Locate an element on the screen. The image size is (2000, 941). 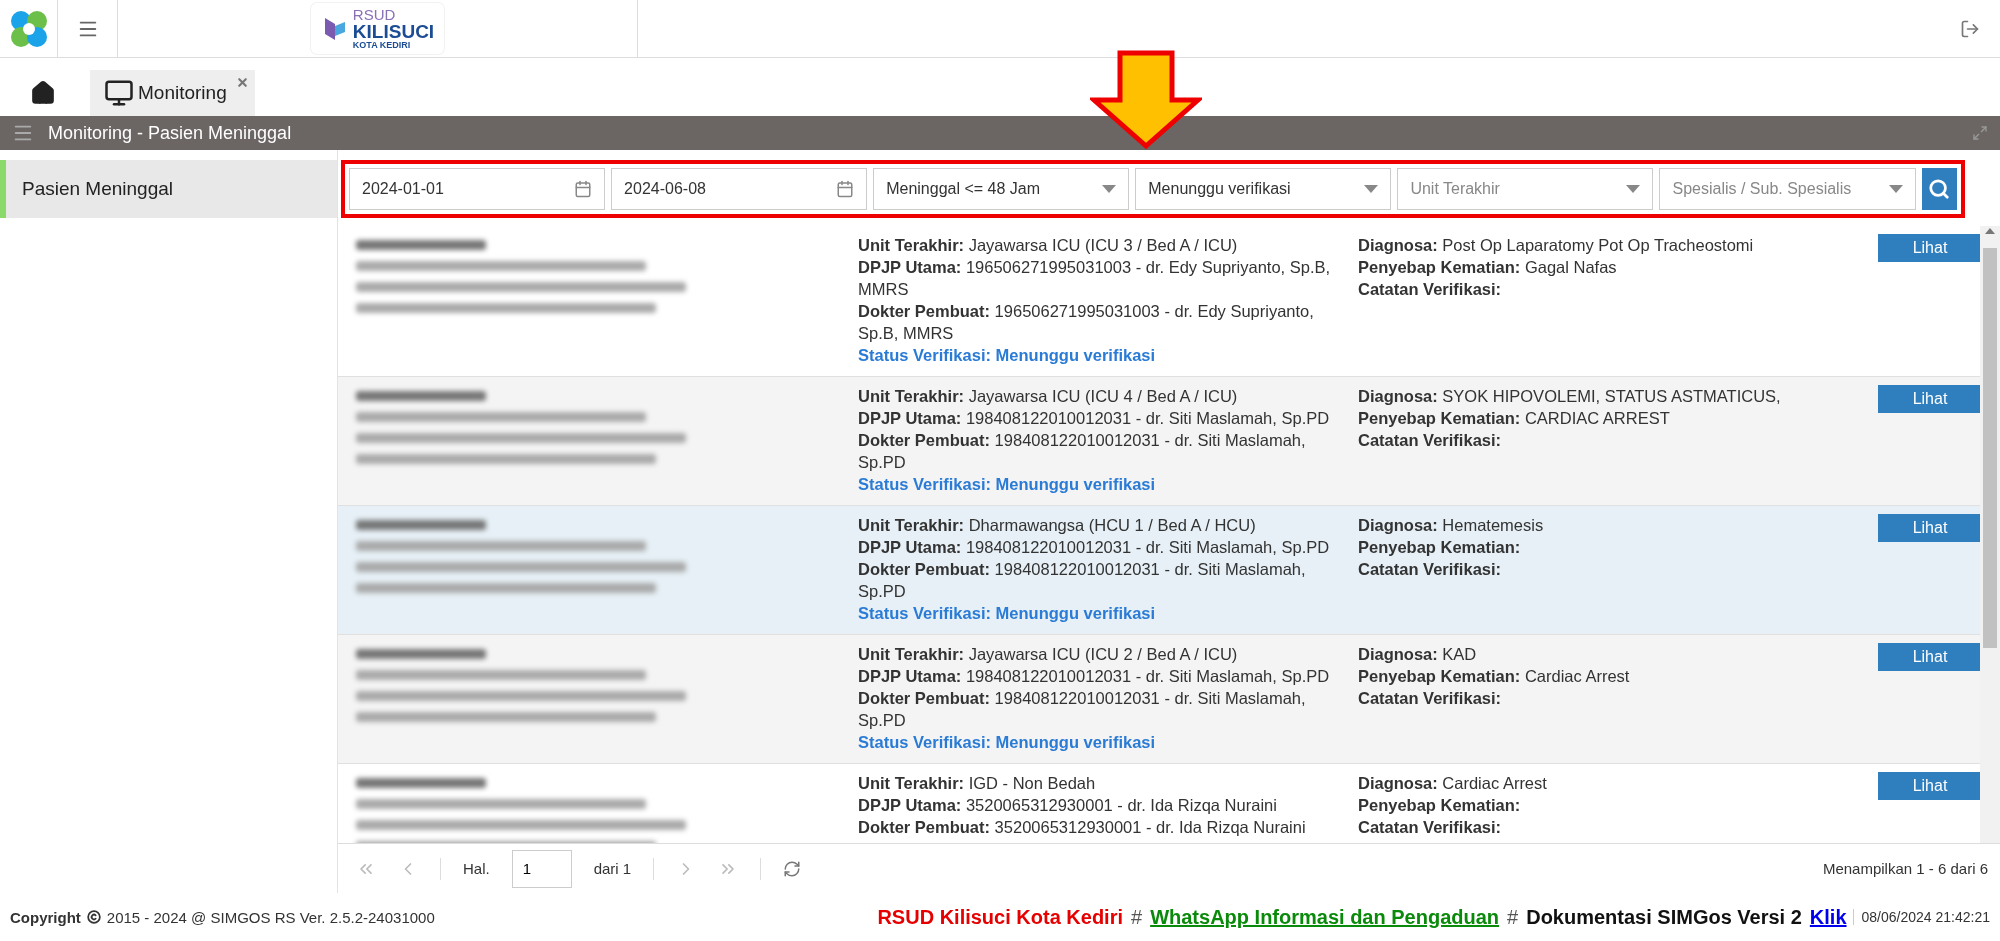
record-summary: Menampilkan 1 - 6 dari 6 is located at coordinates (1905, 868).